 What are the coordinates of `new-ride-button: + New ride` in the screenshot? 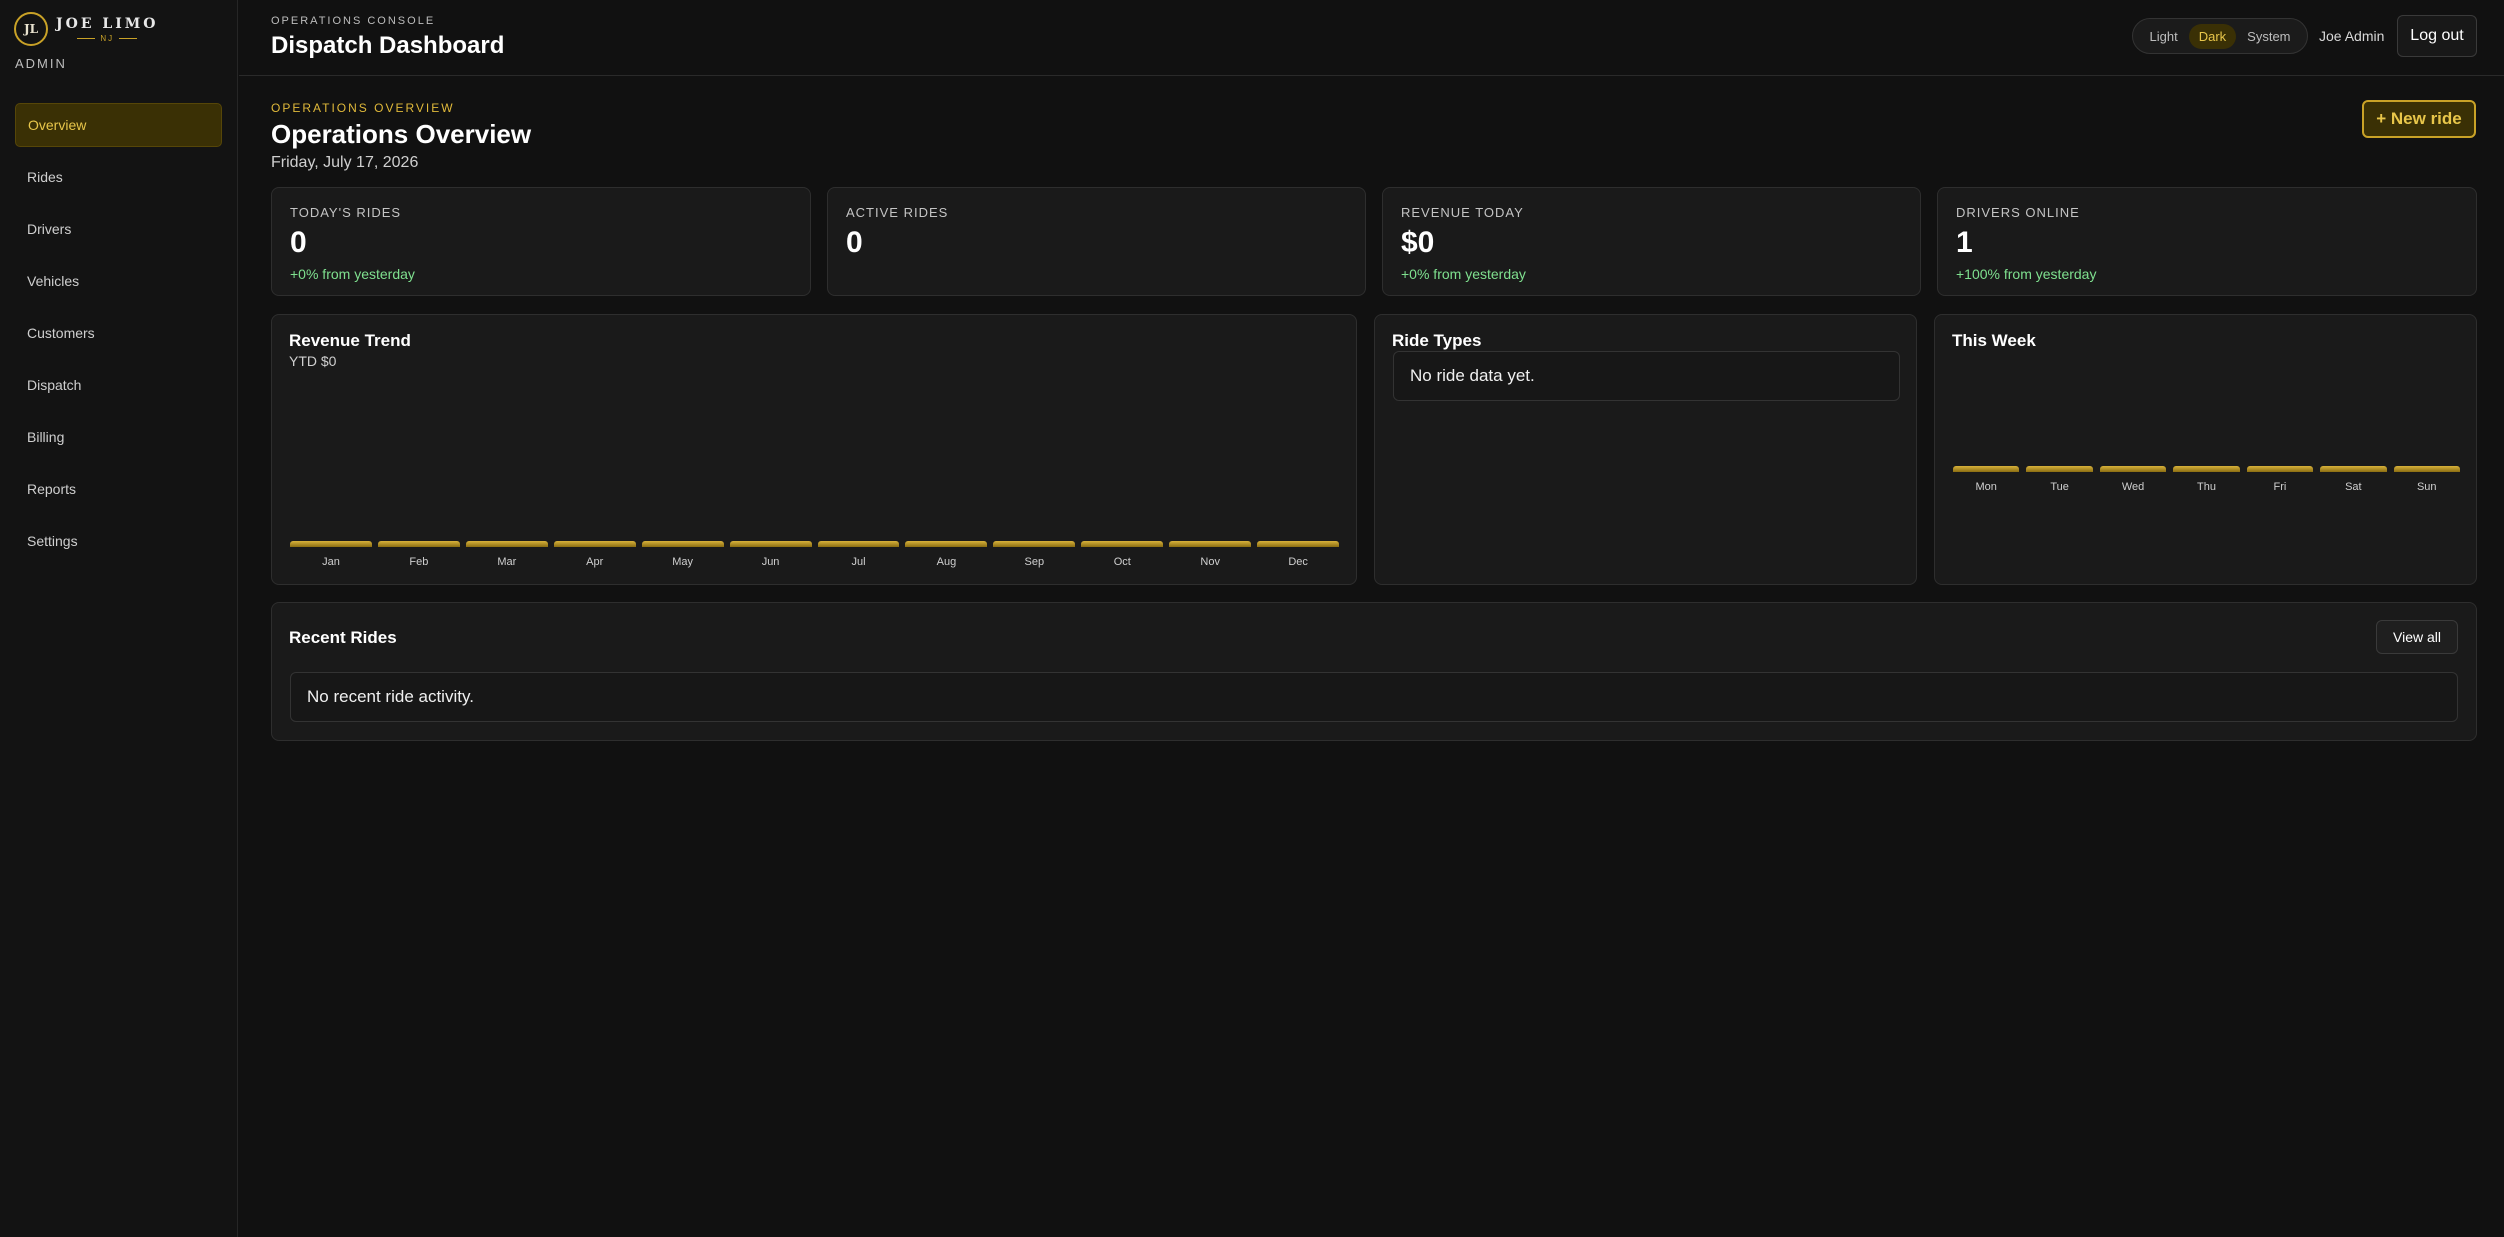 It's located at (2419, 119).